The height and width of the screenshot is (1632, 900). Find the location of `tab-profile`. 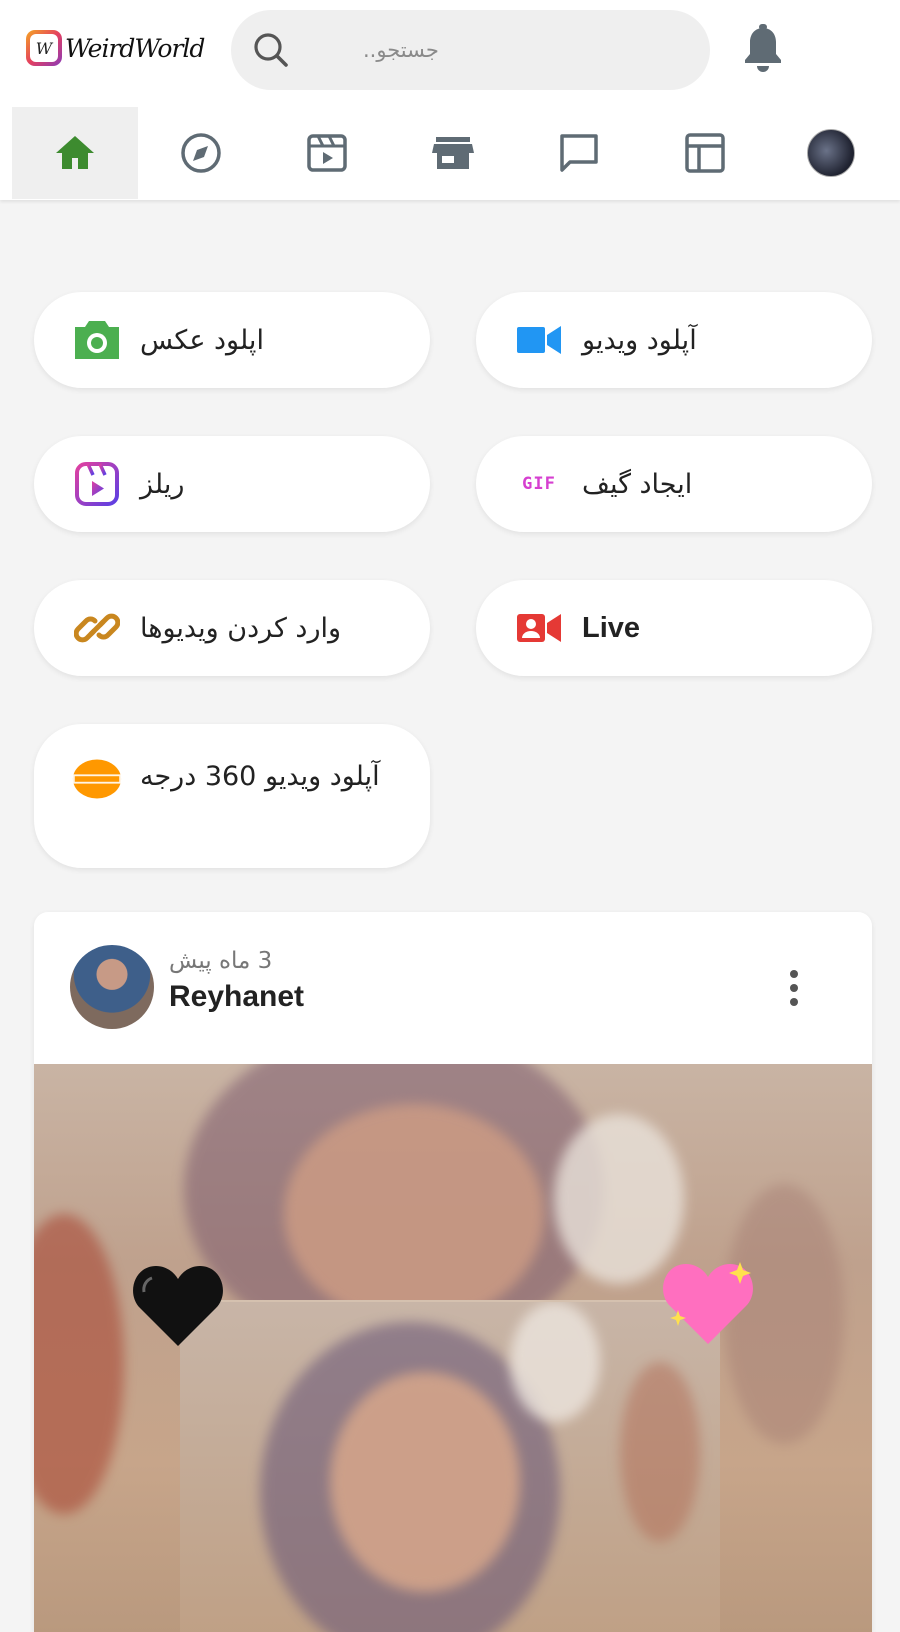

tab-profile is located at coordinates (831, 153).